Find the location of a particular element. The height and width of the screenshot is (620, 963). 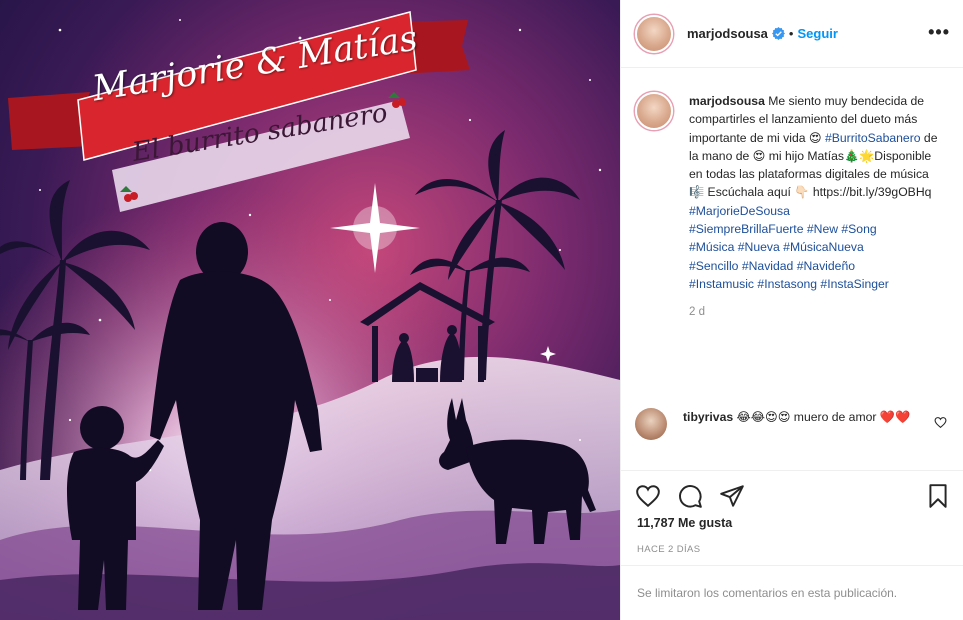

hashtag-link: #BurritoSabanero is located at coordinates (873, 138).